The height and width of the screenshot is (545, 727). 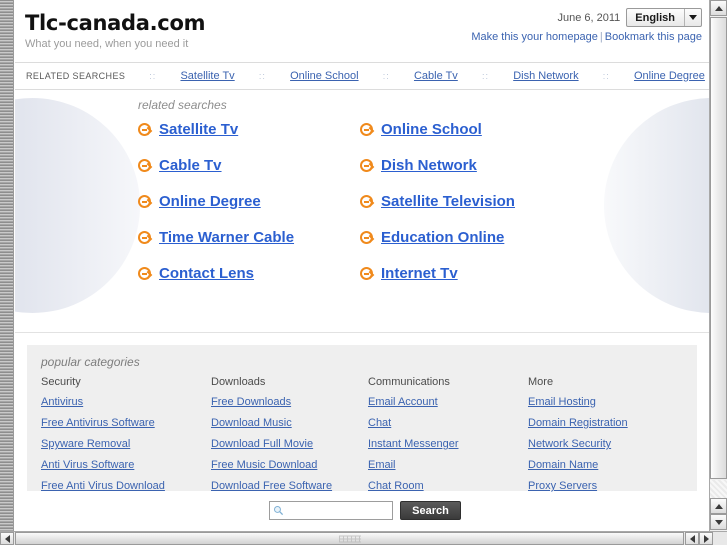 What do you see at coordinates (534, 165) in the screenshot?
I see `hero-item-dish-network: Dish Network` at bounding box center [534, 165].